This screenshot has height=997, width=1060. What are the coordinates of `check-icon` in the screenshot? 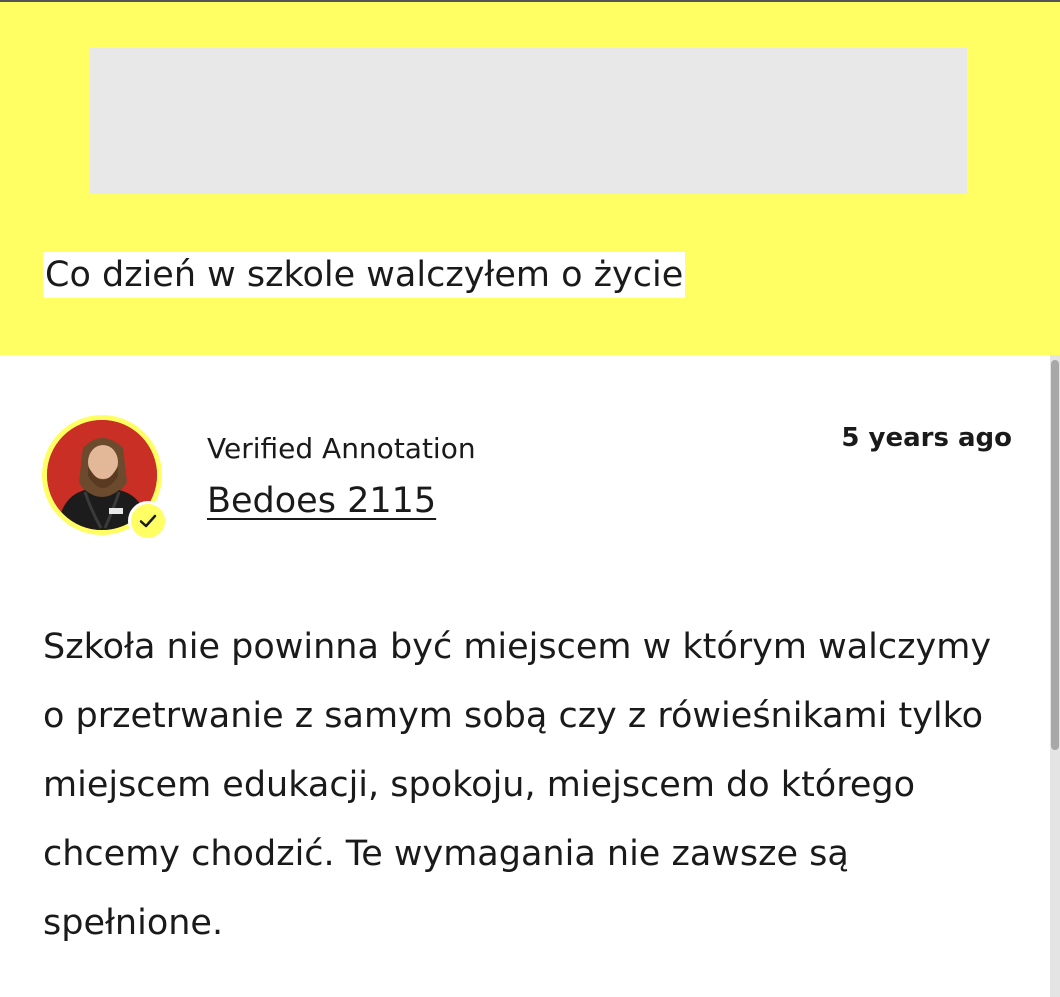 It's located at (148, 521).